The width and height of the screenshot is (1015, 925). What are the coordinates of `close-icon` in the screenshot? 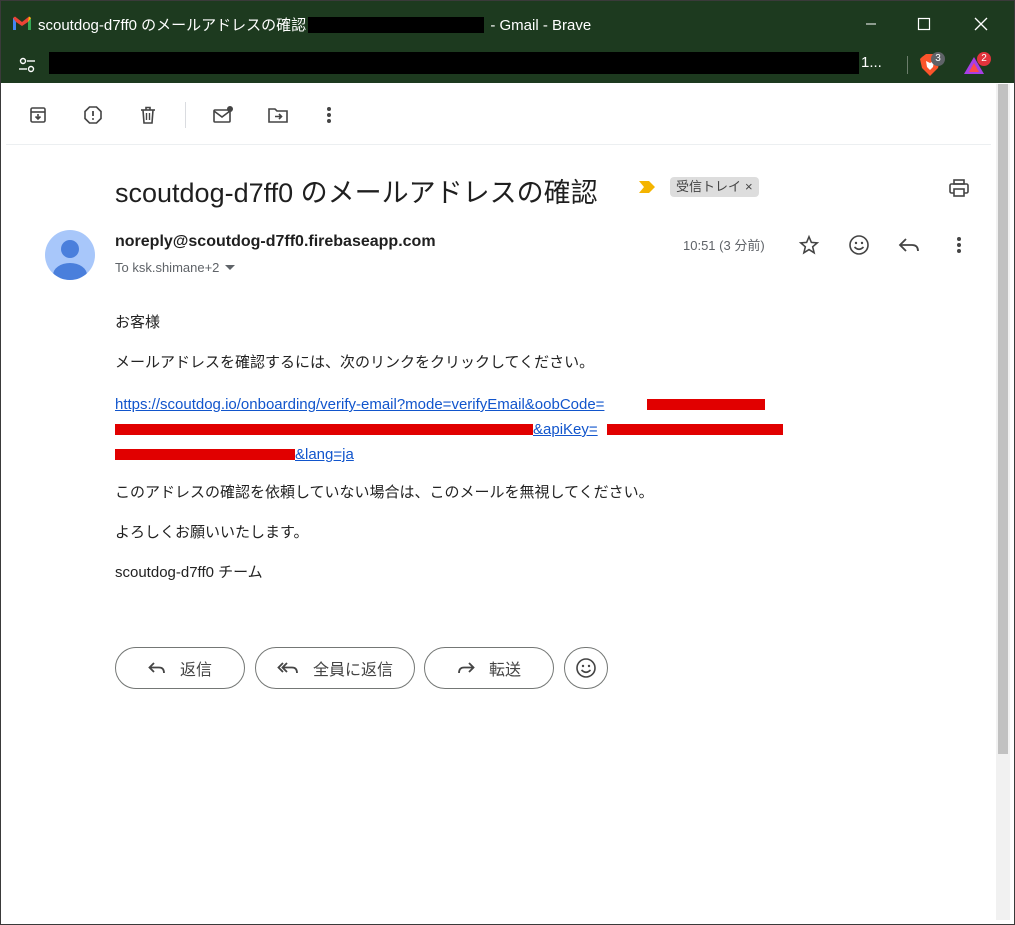 It's located at (981, 24).